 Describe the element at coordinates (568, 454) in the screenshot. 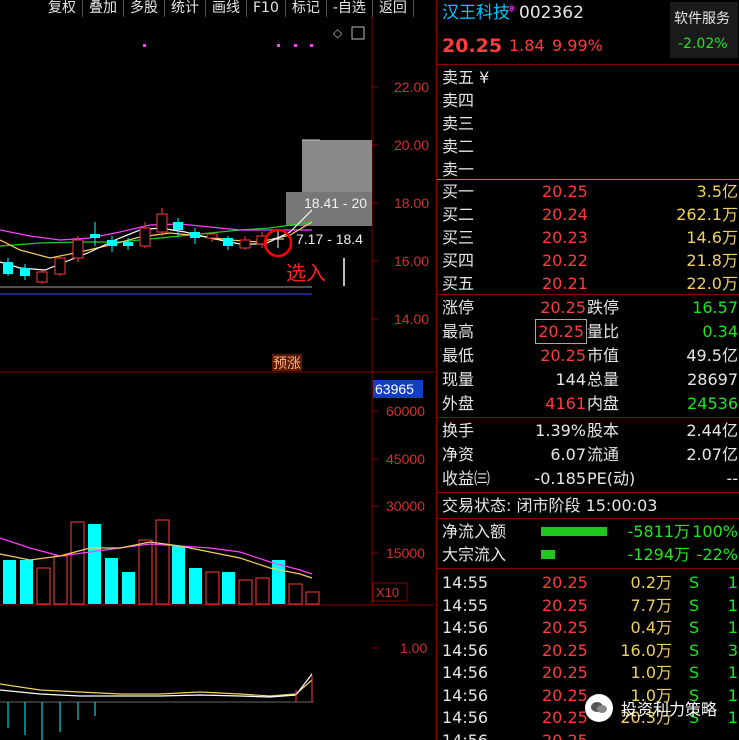

I see `stat-value: 6.07` at that location.